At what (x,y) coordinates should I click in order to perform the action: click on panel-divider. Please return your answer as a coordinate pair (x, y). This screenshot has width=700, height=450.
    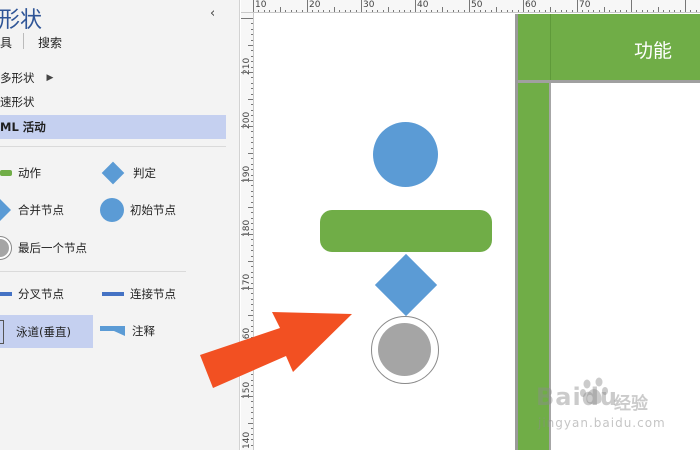
    Looking at the image, I should click on (113, 146).